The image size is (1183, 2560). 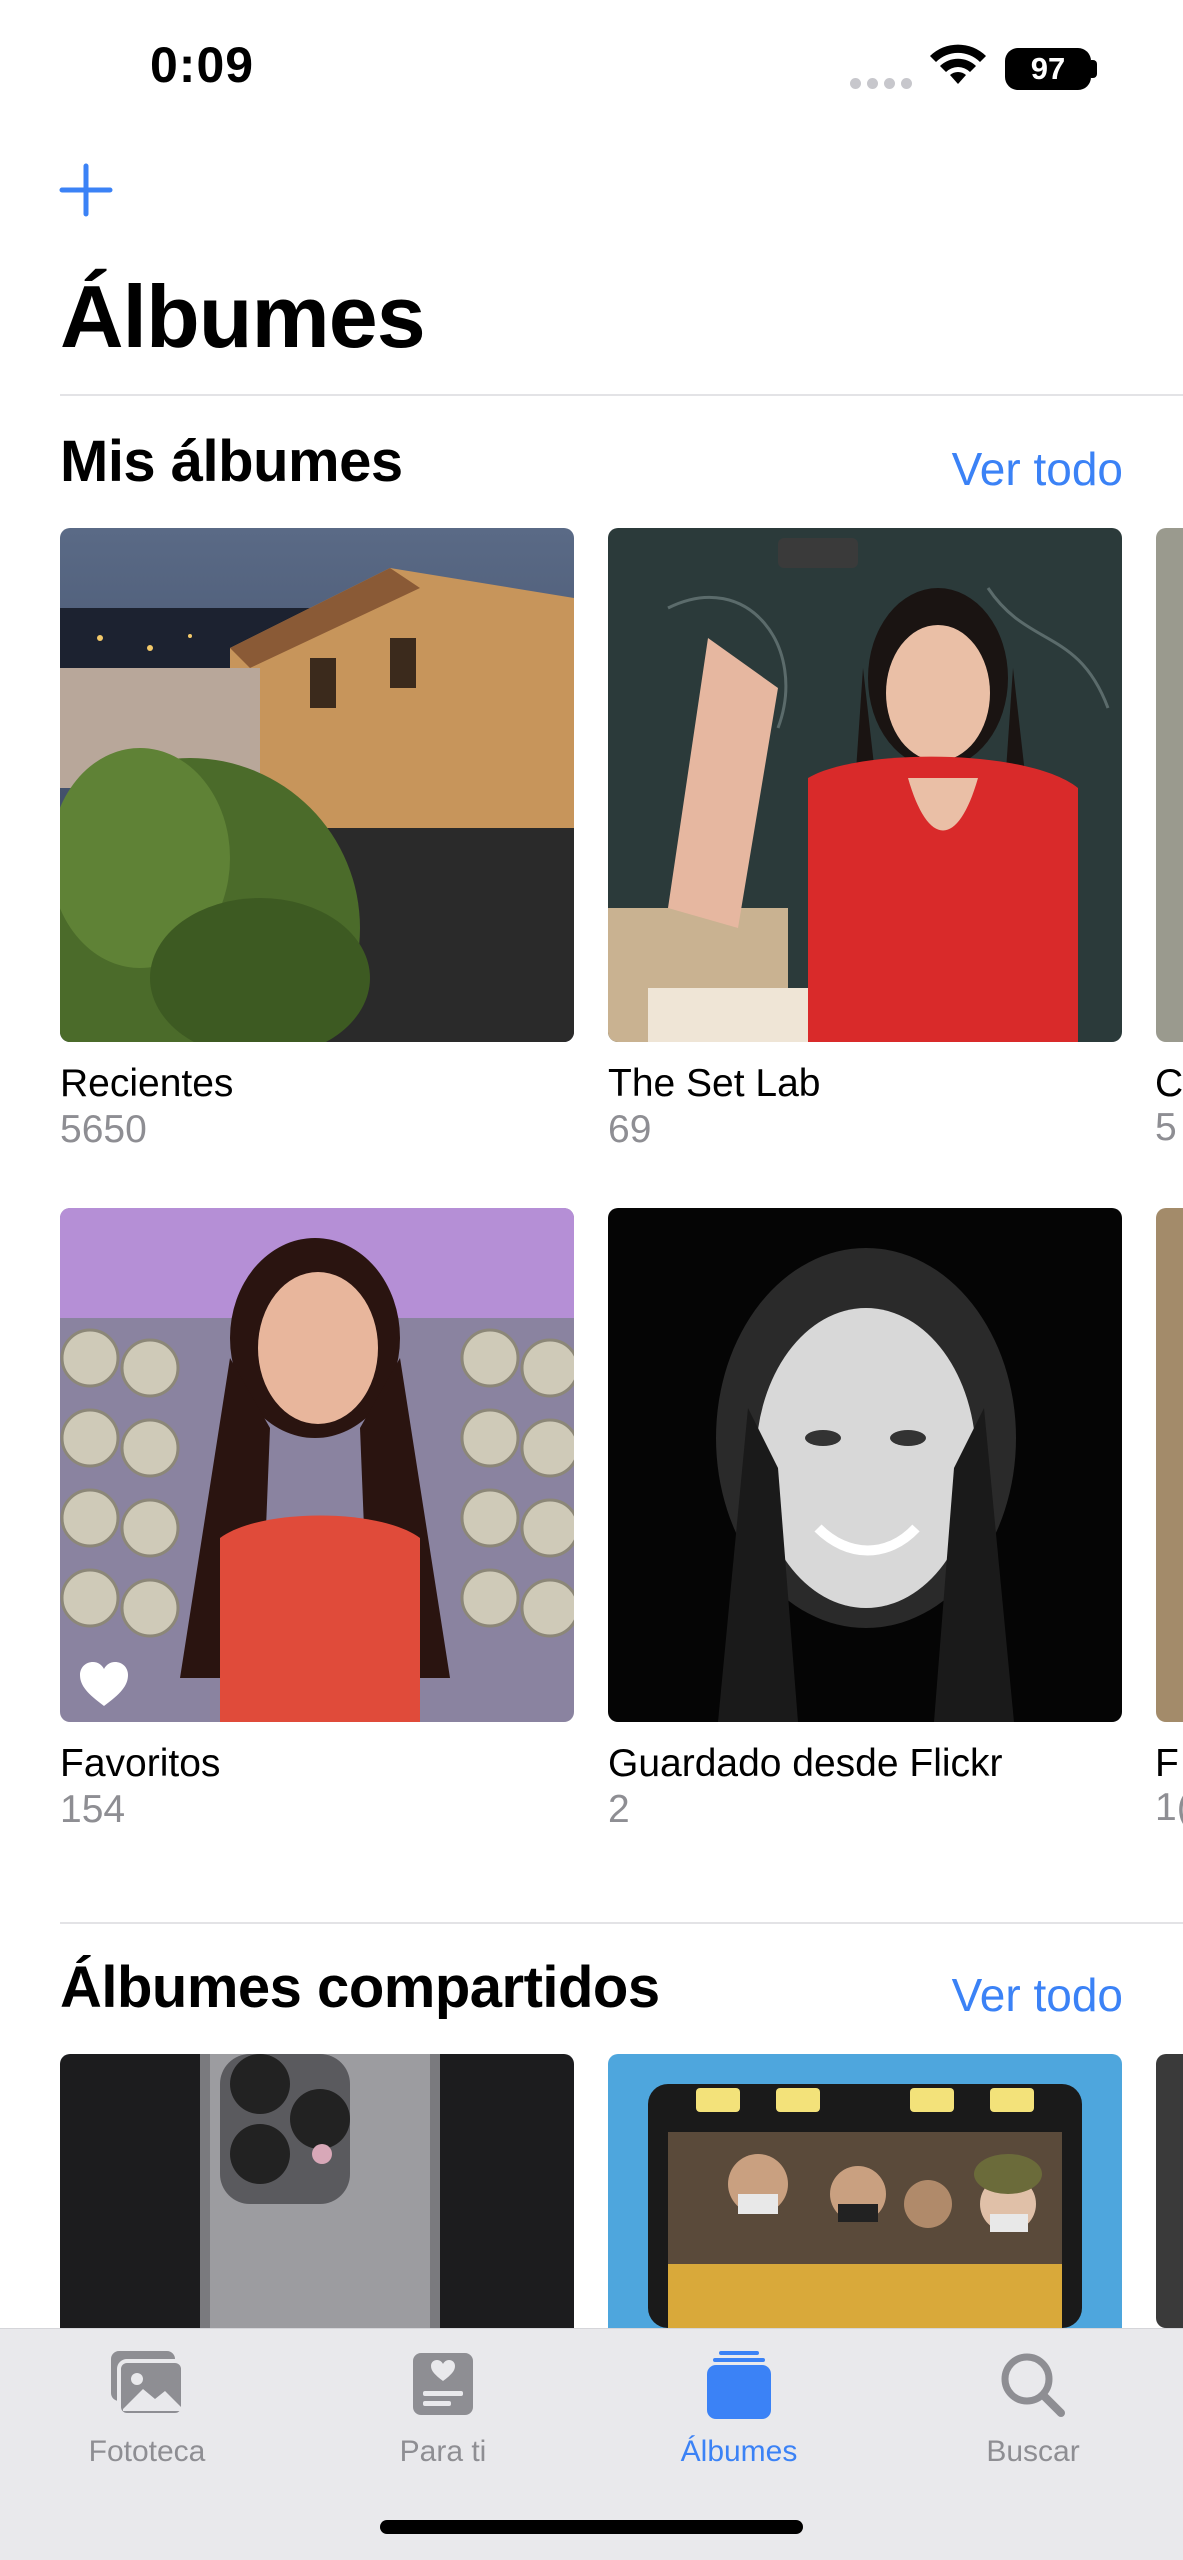 What do you see at coordinates (1167, 1763) in the screenshot?
I see `album-name-peek: F` at bounding box center [1167, 1763].